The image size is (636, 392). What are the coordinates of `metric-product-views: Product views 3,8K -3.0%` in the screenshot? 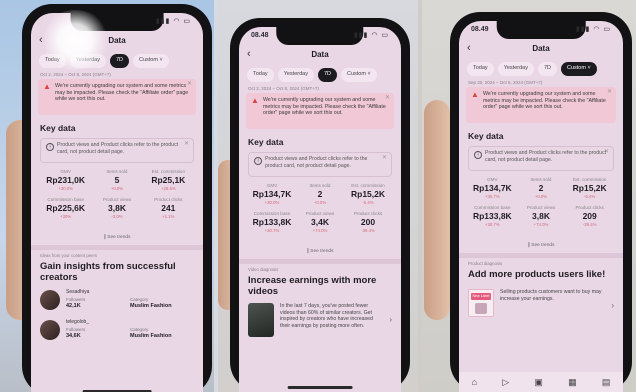 It's located at (116, 208).